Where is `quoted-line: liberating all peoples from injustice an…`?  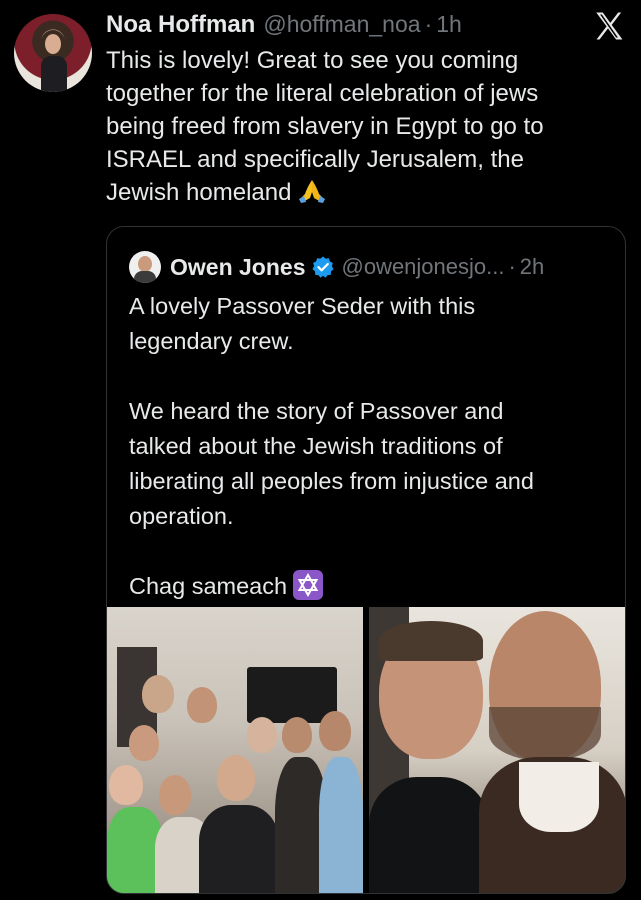 quoted-line: liberating all peoples from injustice an… is located at coordinates (331, 481).